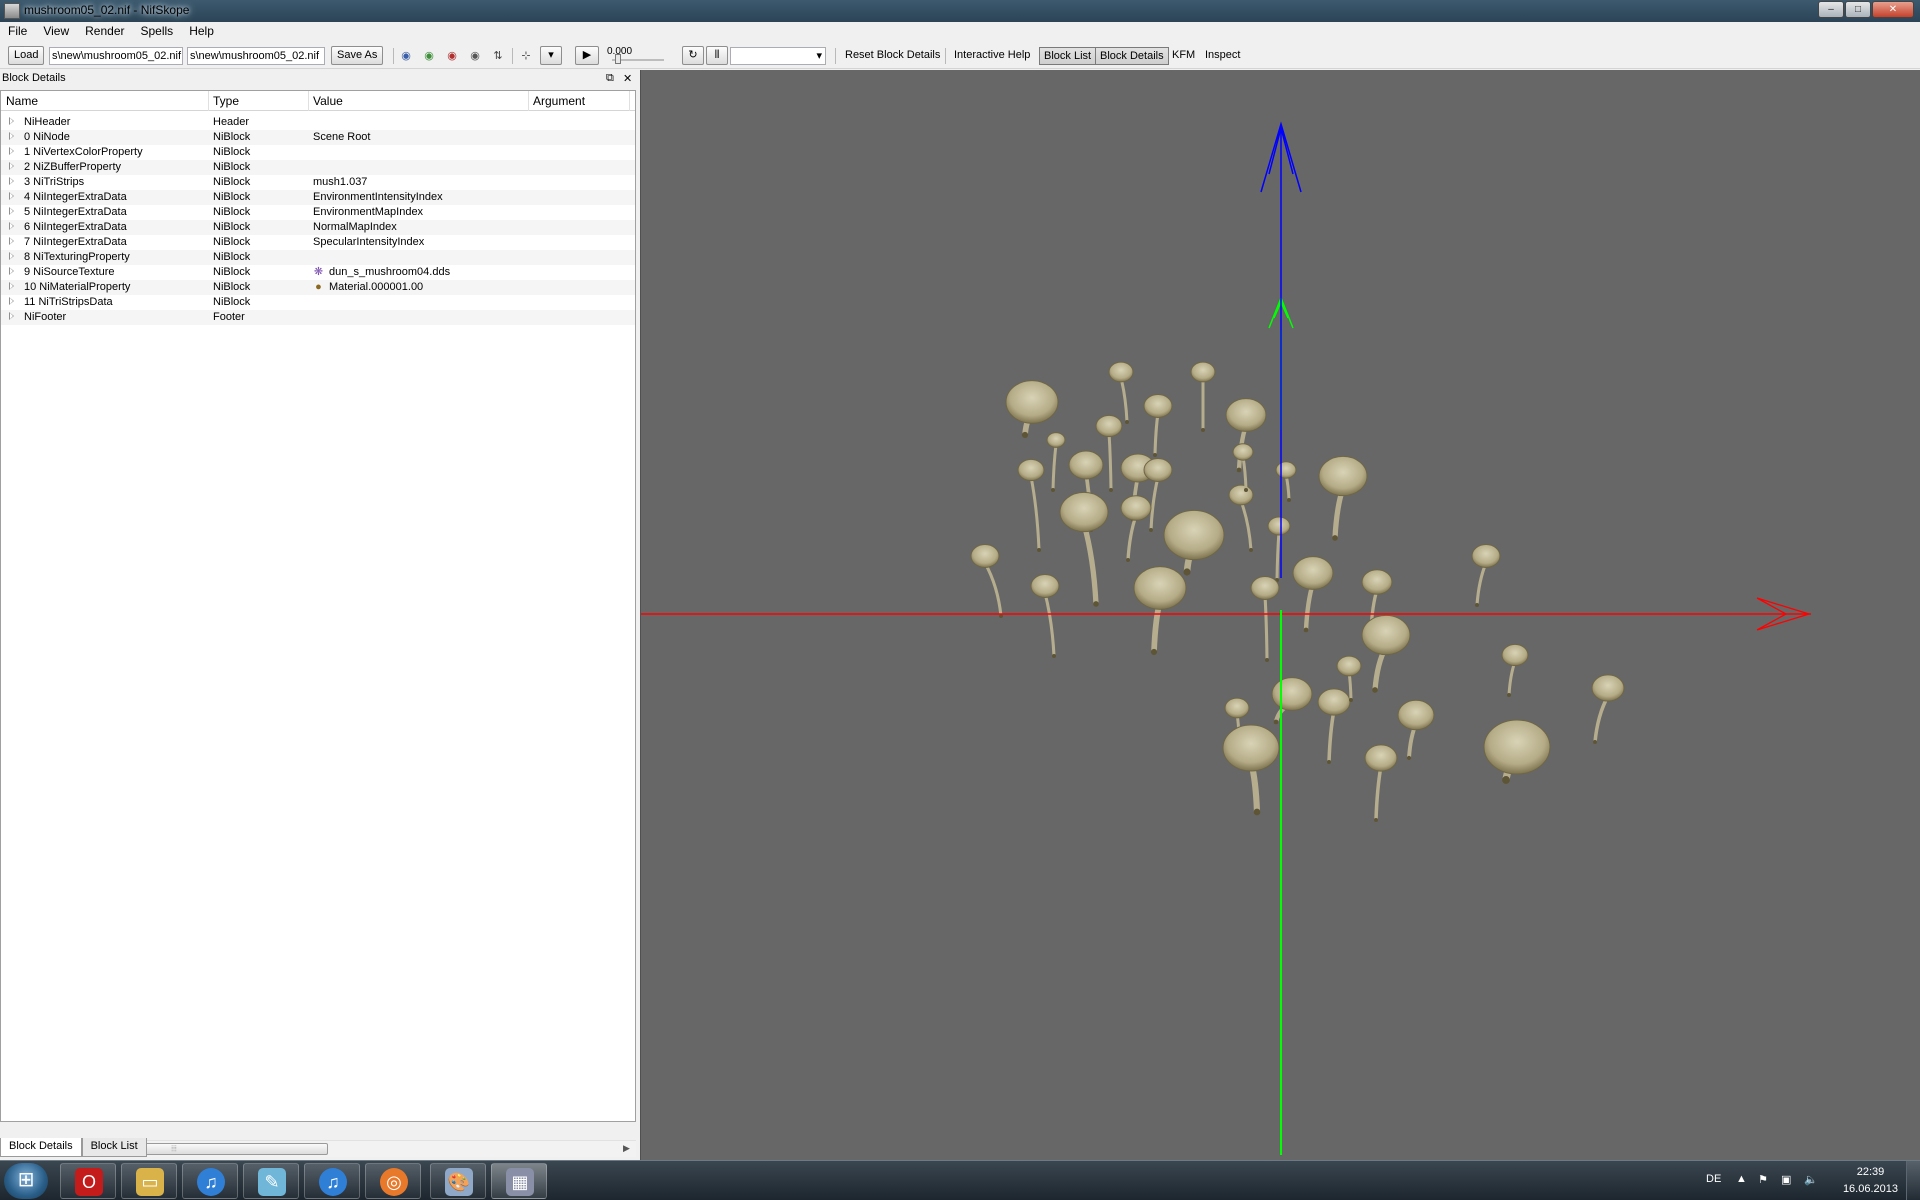 This screenshot has width=1920, height=1200. Describe the element at coordinates (1763, 1179) in the screenshot. I see `action-center-flag-icon: ⚑` at that location.